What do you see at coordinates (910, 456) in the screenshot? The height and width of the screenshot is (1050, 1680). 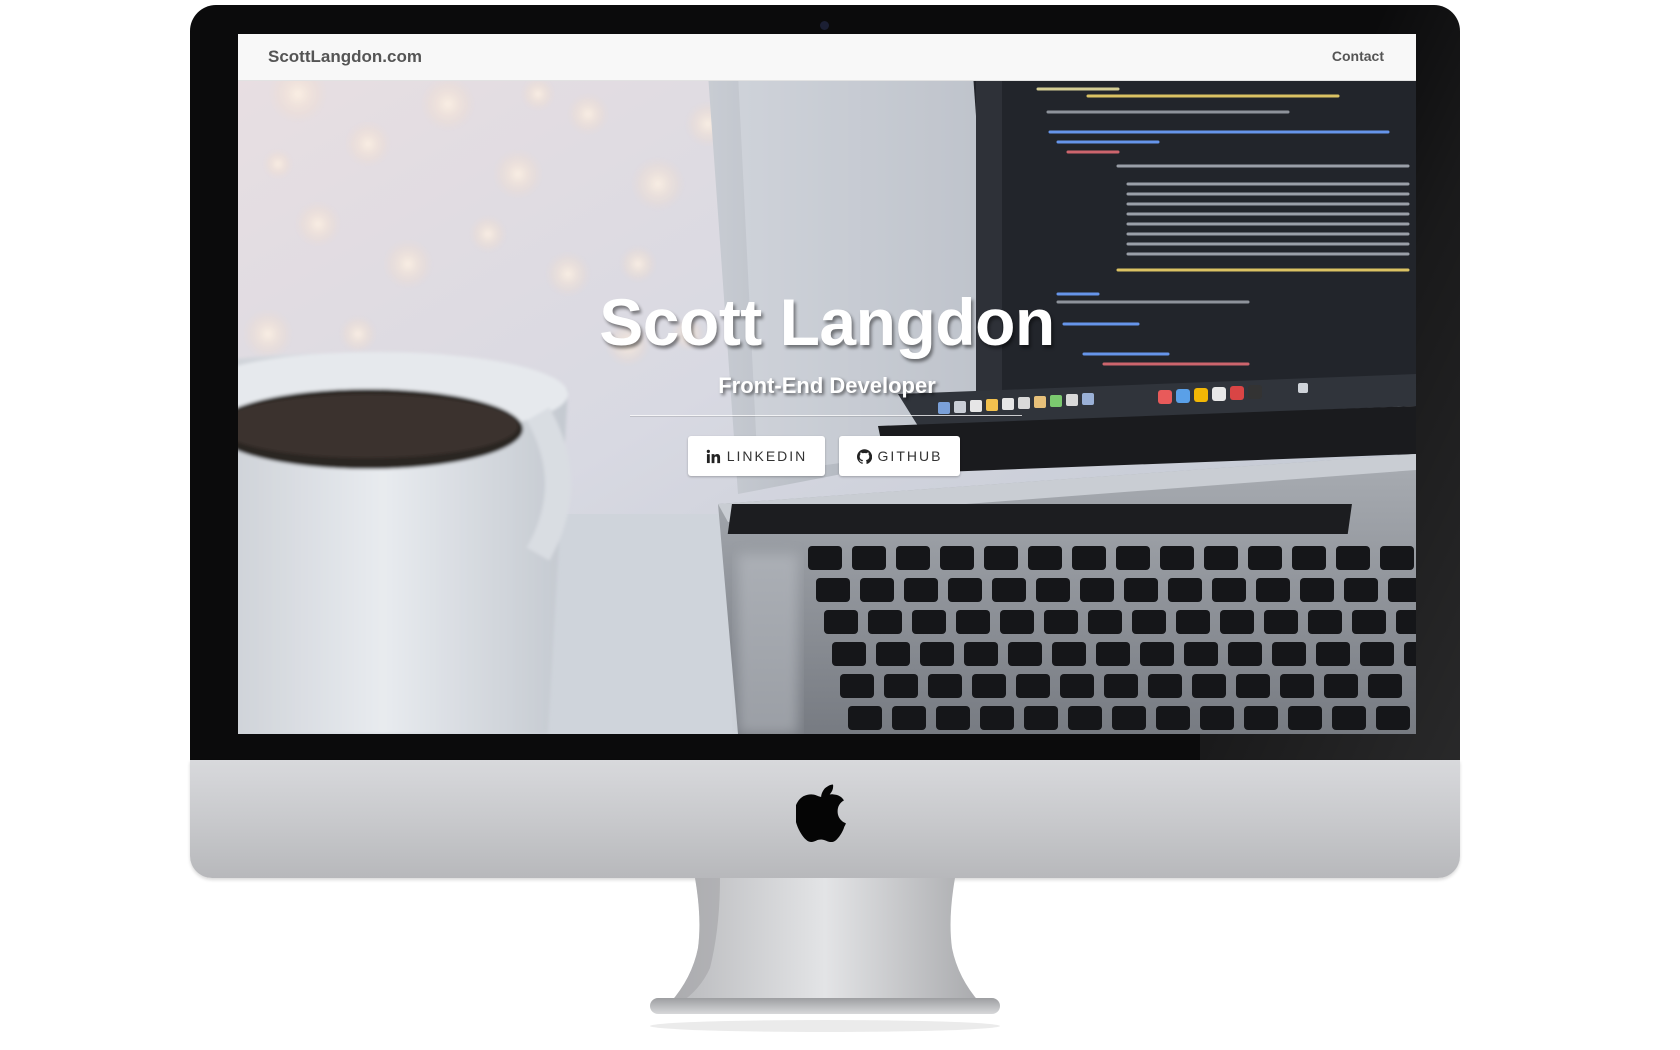 I see `github-button-label: GITHUB` at bounding box center [910, 456].